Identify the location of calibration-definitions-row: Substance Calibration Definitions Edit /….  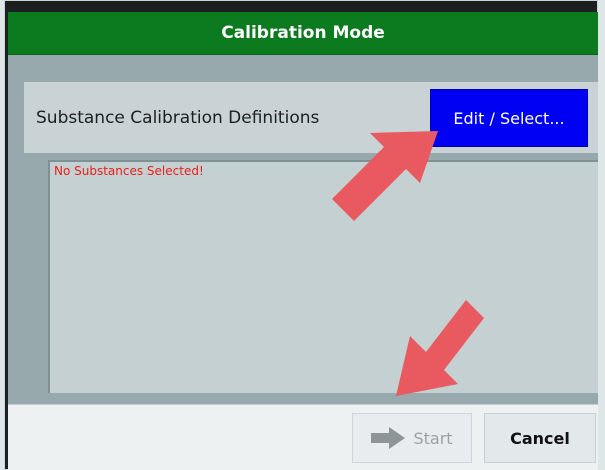
(311, 117).